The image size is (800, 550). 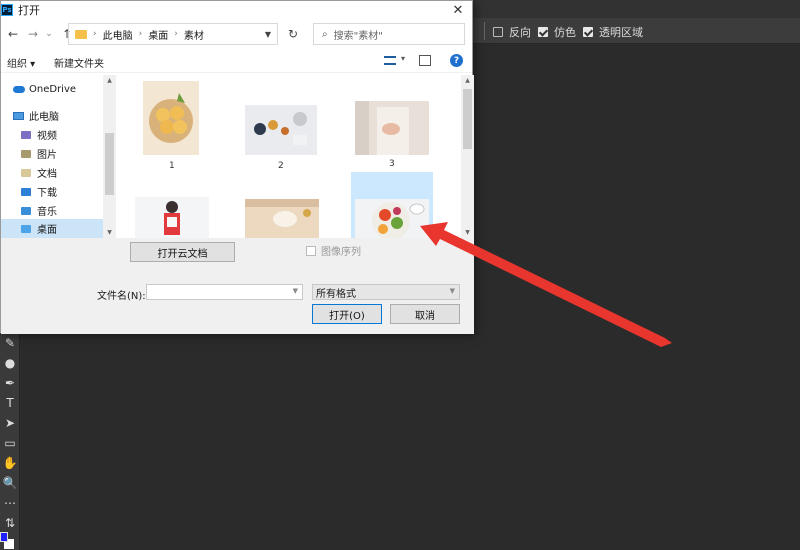 What do you see at coordinates (10, 463) in the screenshot?
I see `hand-tool-icon: ✋` at bounding box center [10, 463].